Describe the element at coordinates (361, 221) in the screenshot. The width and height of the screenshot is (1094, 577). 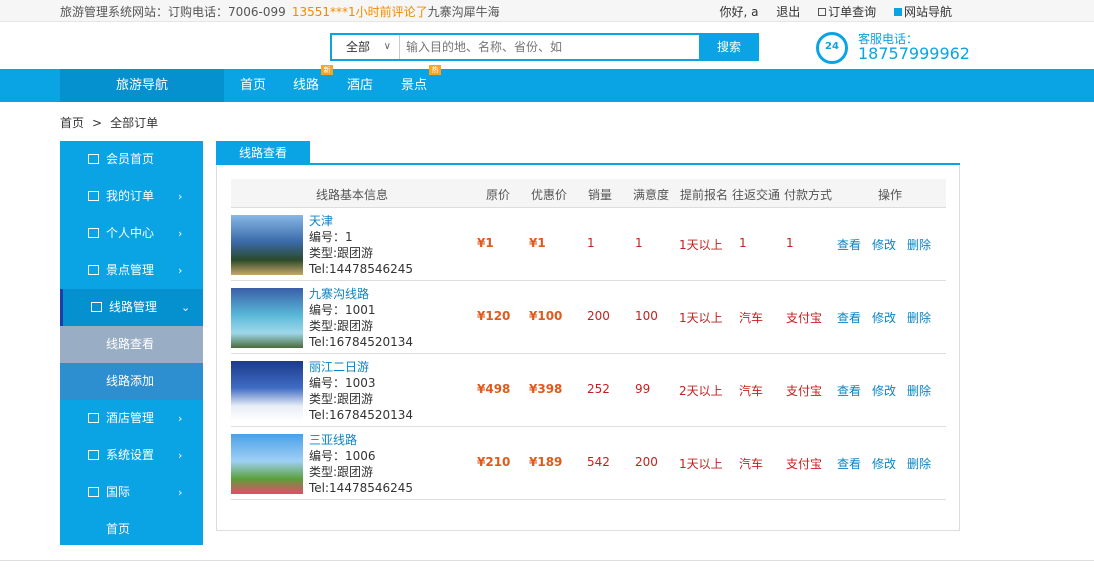
I see `route-name-link: 天津` at that location.